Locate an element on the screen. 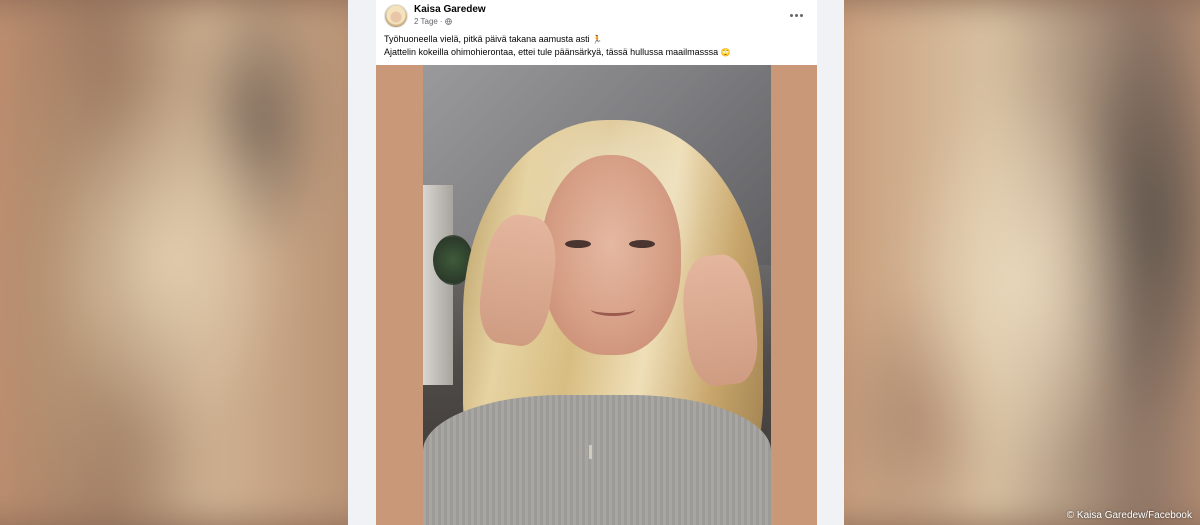 The width and height of the screenshot is (1200, 525). author-name-link: Kaisa Garedew is located at coordinates (450, 9).